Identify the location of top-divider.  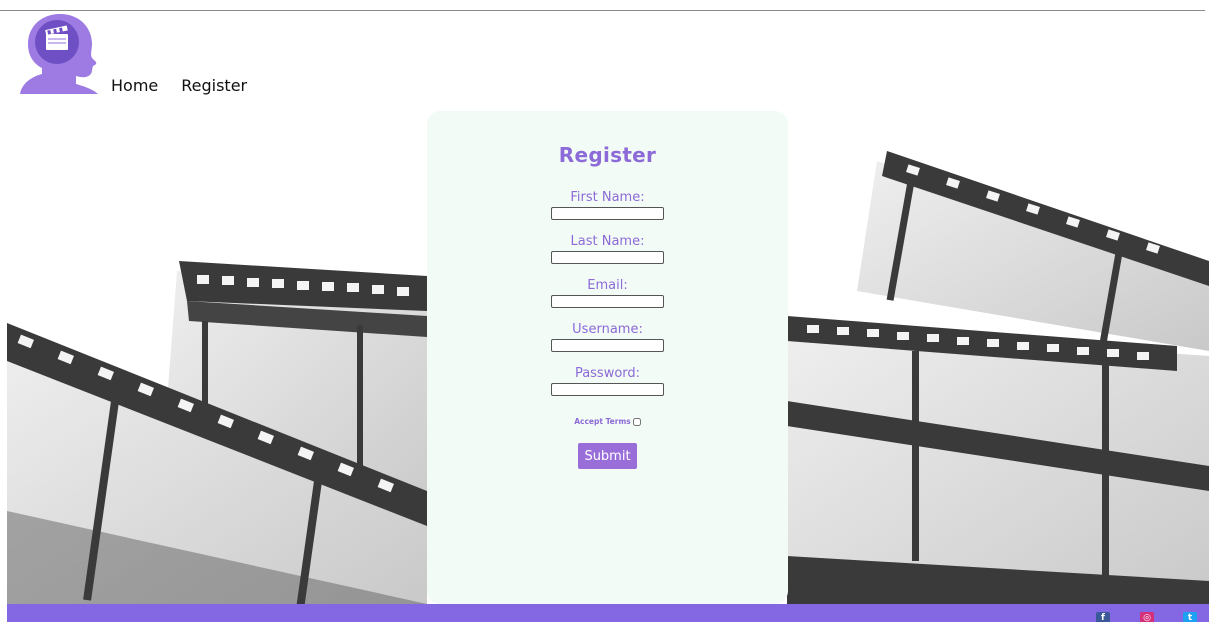
(602, 10).